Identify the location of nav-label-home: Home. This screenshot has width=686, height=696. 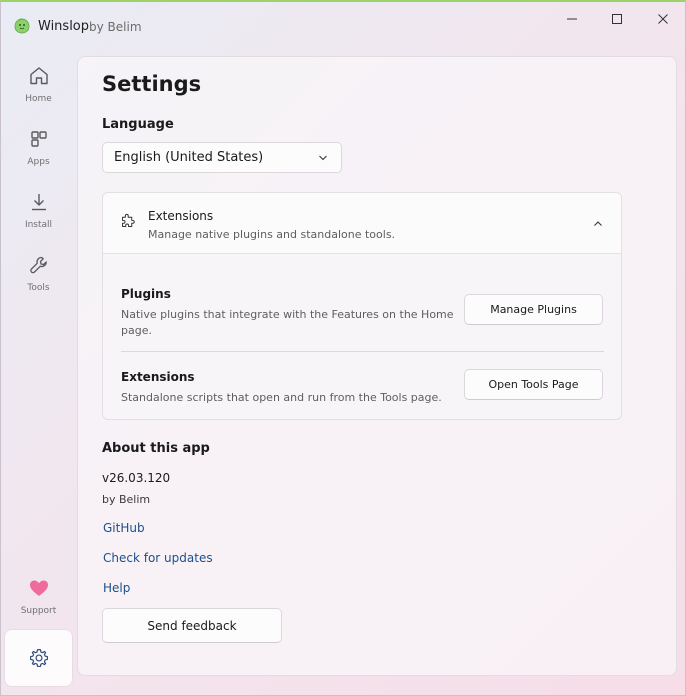
(38, 99).